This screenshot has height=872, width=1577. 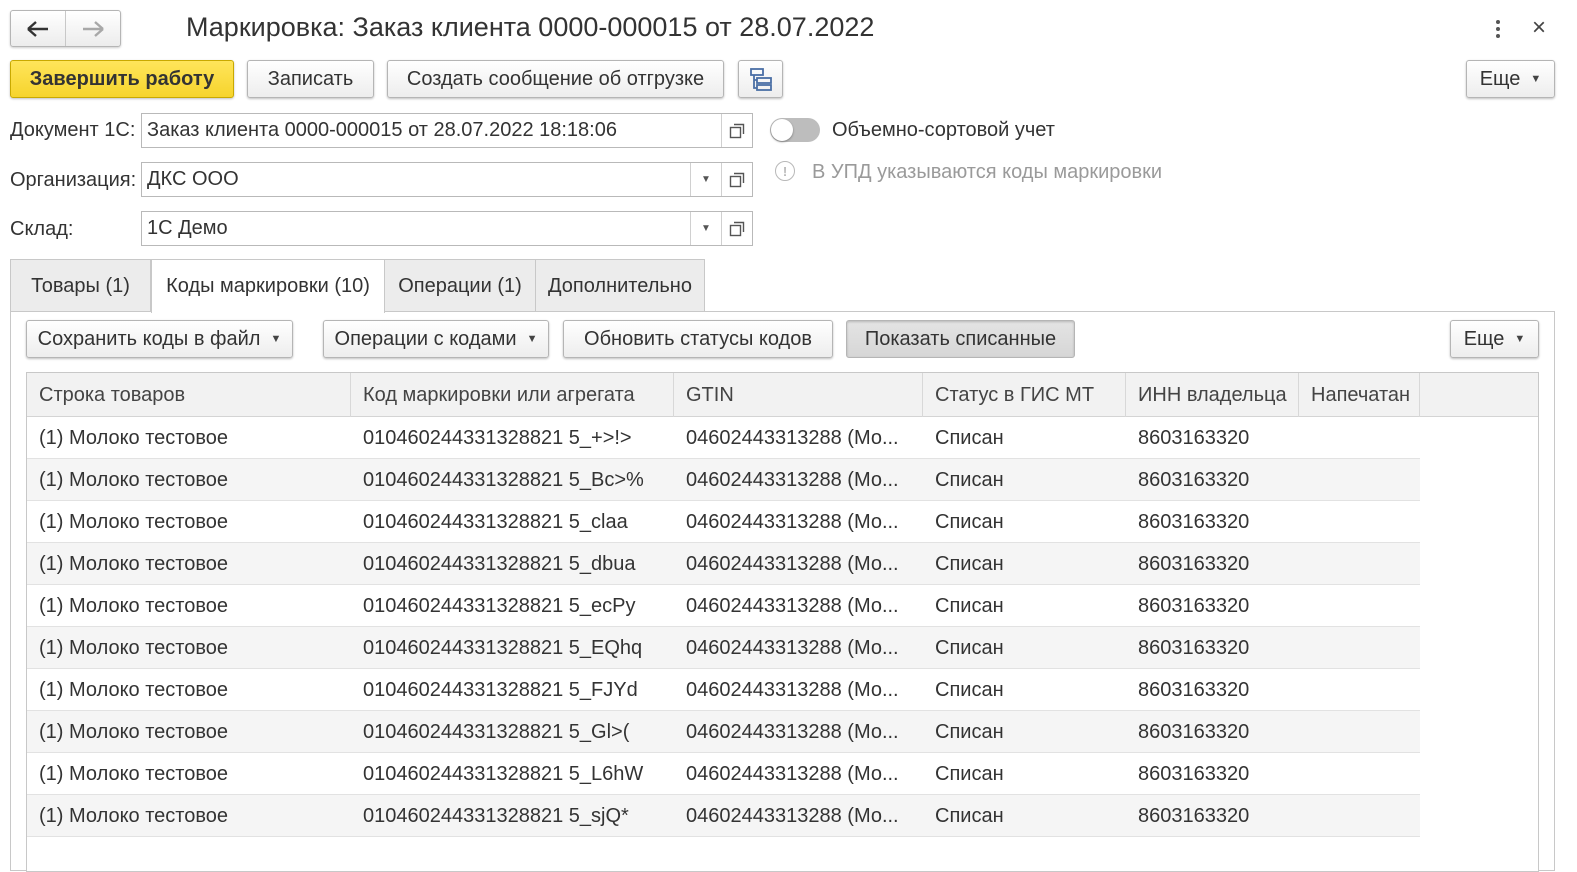 What do you see at coordinates (512, 395) in the screenshot?
I see `column-header-marking-code: Код маркировки или агрегата` at bounding box center [512, 395].